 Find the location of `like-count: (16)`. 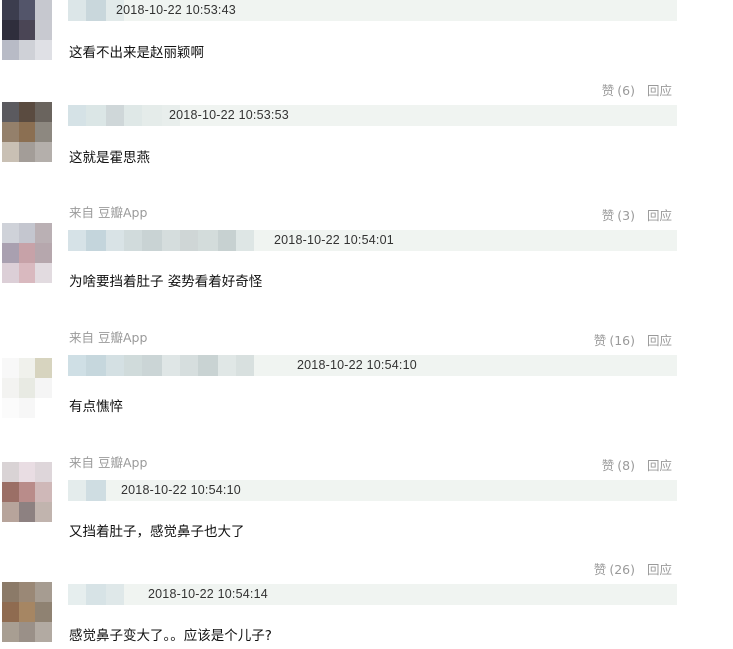

like-count: (16) is located at coordinates (622, 340).